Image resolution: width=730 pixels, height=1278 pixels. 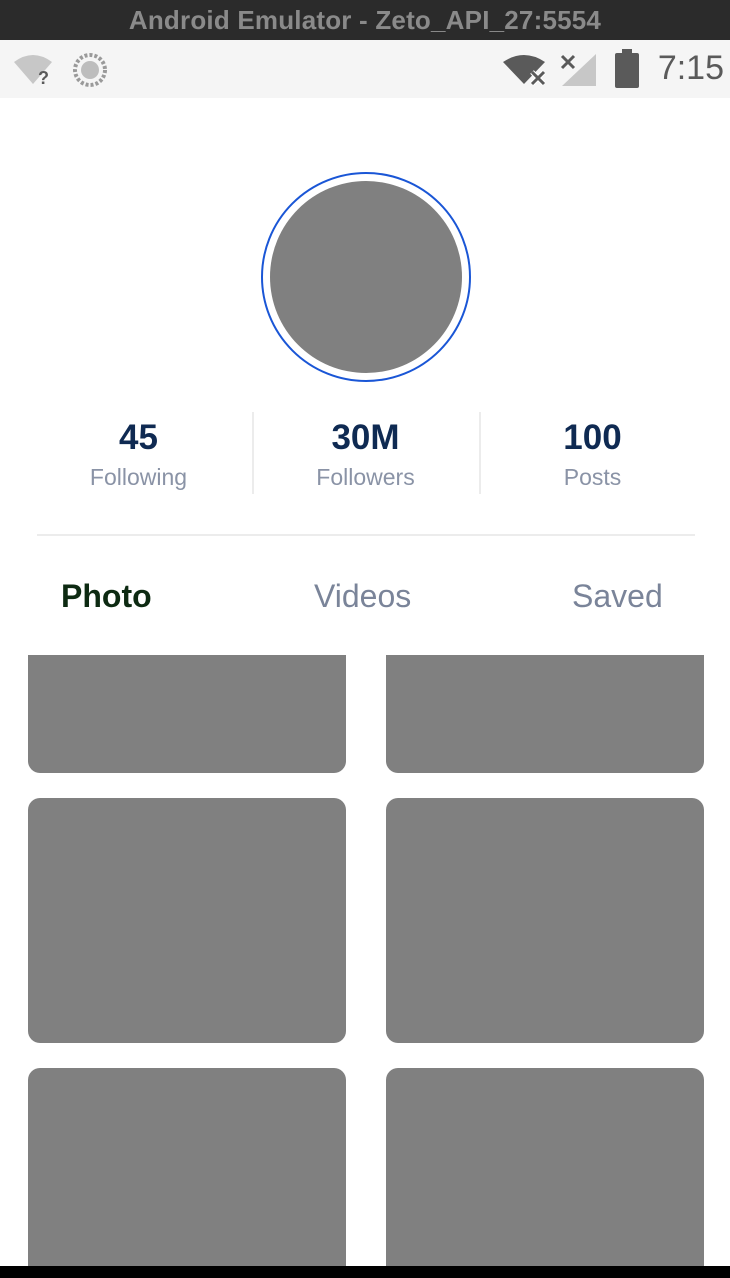 What do you see at coordinates (365, 477) in the screenshot?
I see `stat-label: Followers` at bounding box center [365, 477].